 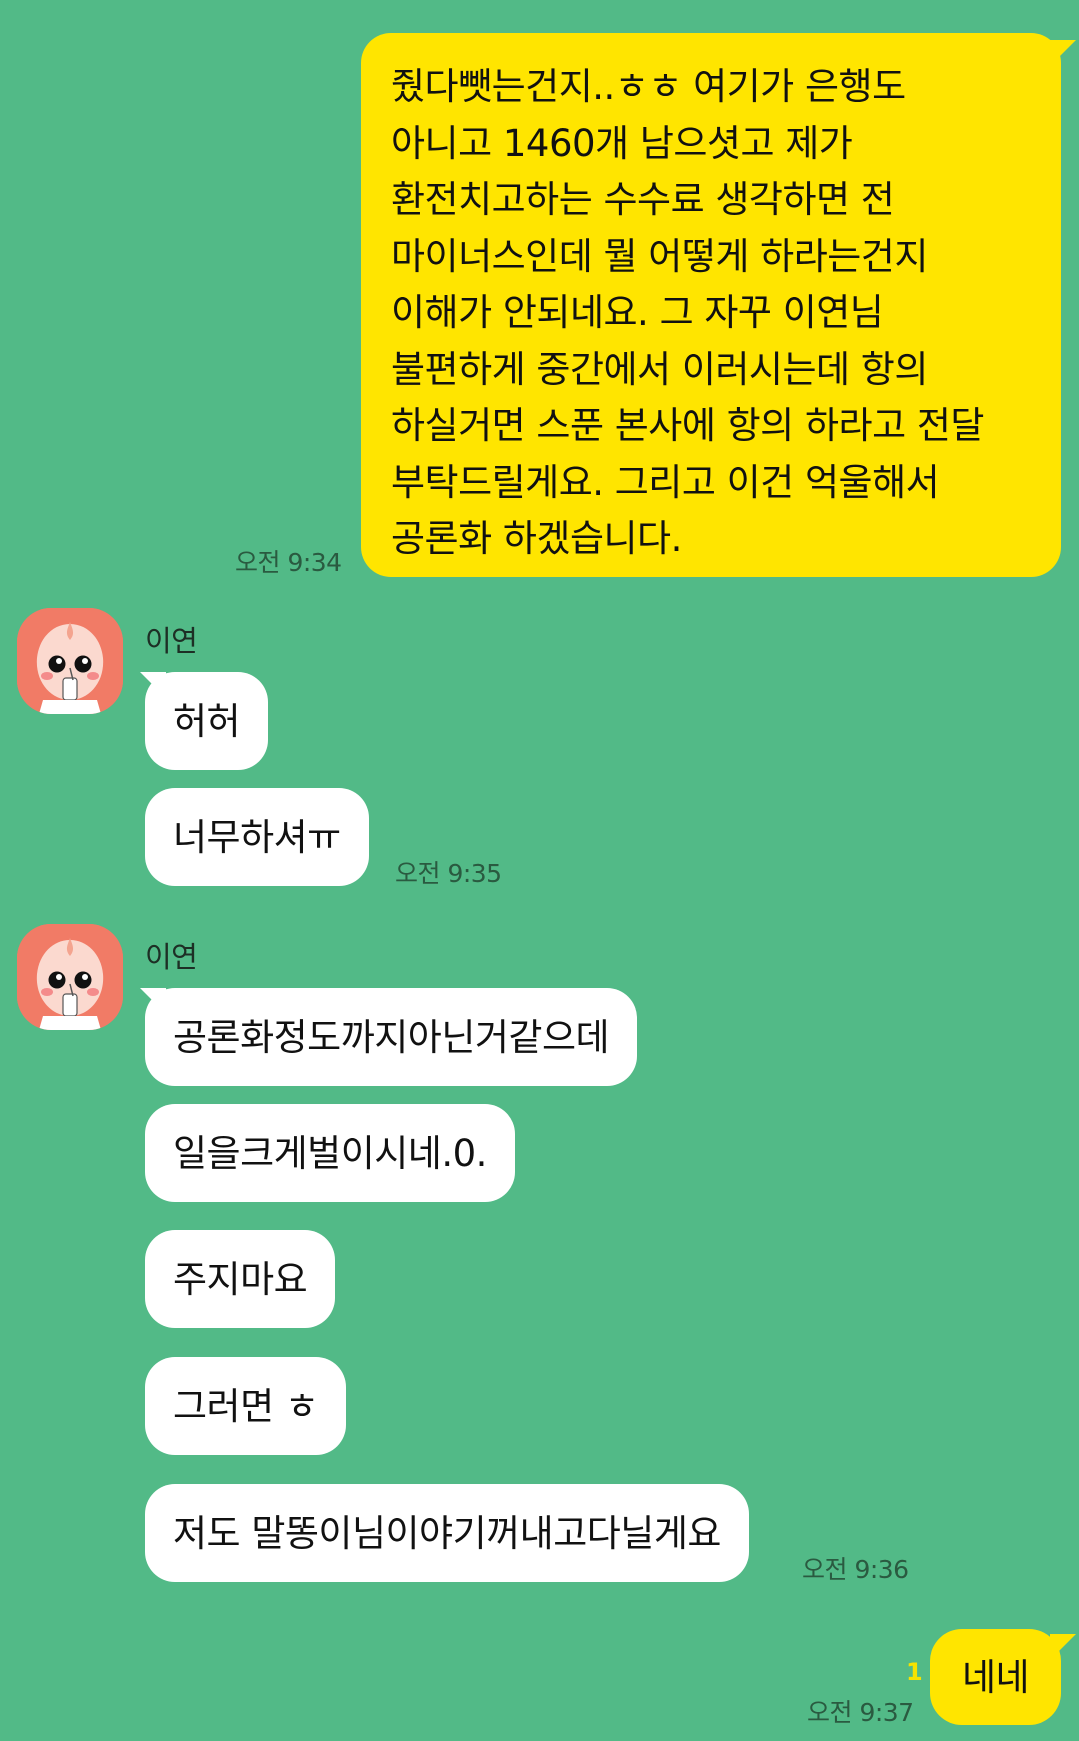 What do you see at coordinates (643, 199) in the screenshot?
I see `message-line: 환전치고하는 수수료 생각하면 전` at bounding box center [643, 199].